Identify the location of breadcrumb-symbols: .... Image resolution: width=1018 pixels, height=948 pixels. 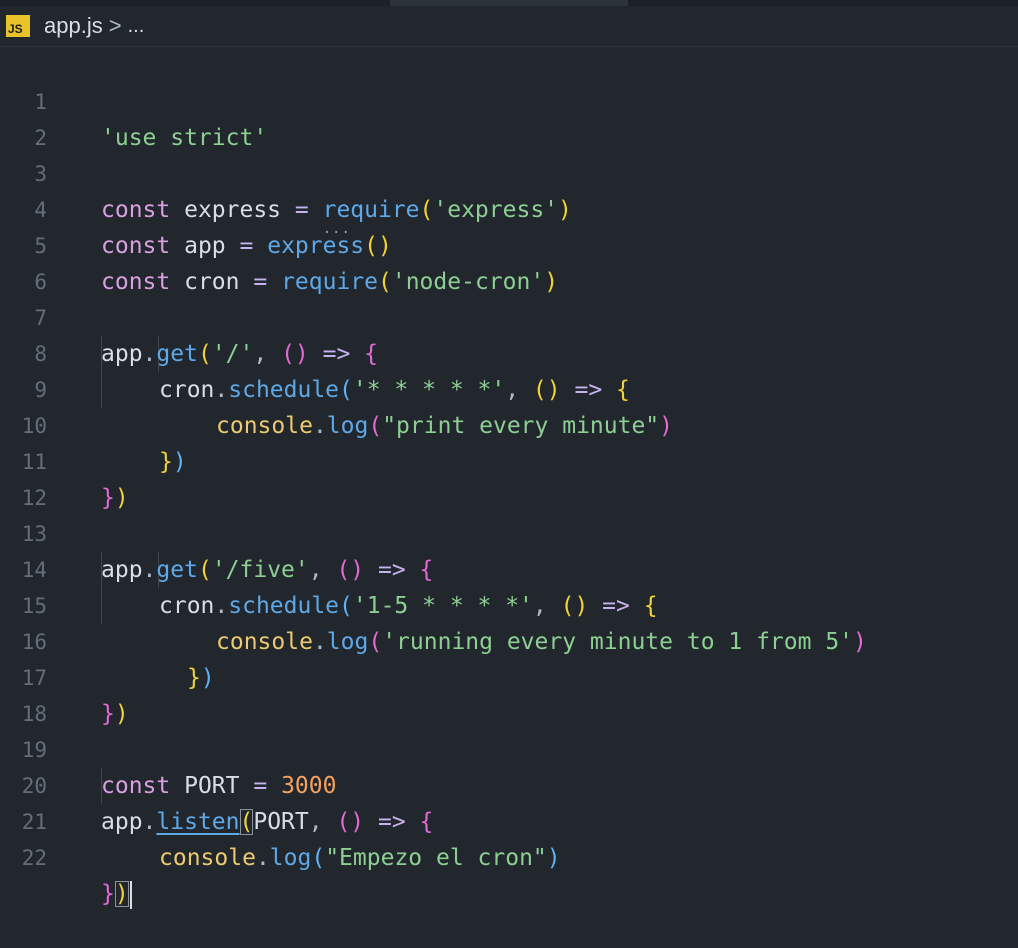
(136, 26).